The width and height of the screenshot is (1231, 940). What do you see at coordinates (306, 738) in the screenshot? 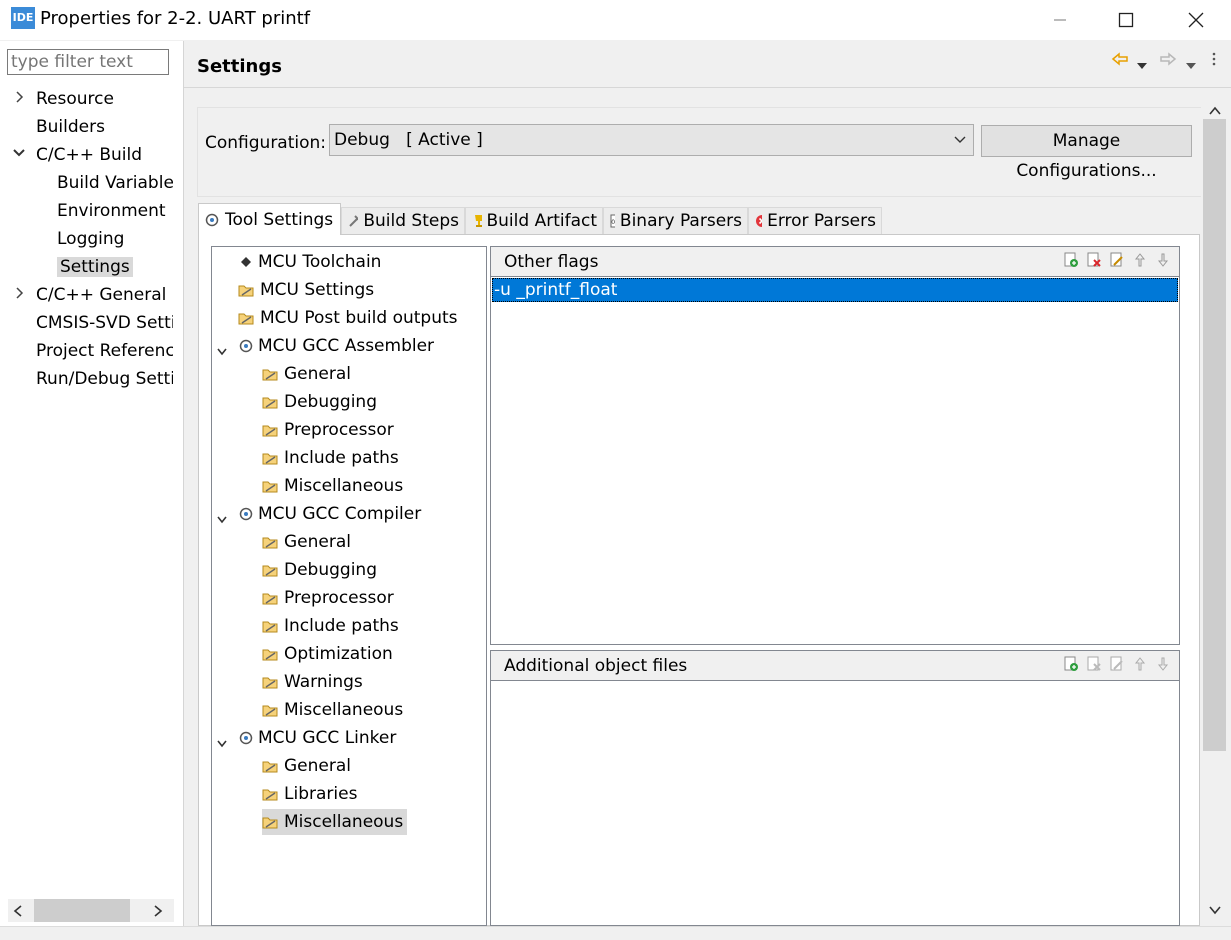
I see `tree-item-17: MCU GCC Linker` at bounding box center [306, 738].